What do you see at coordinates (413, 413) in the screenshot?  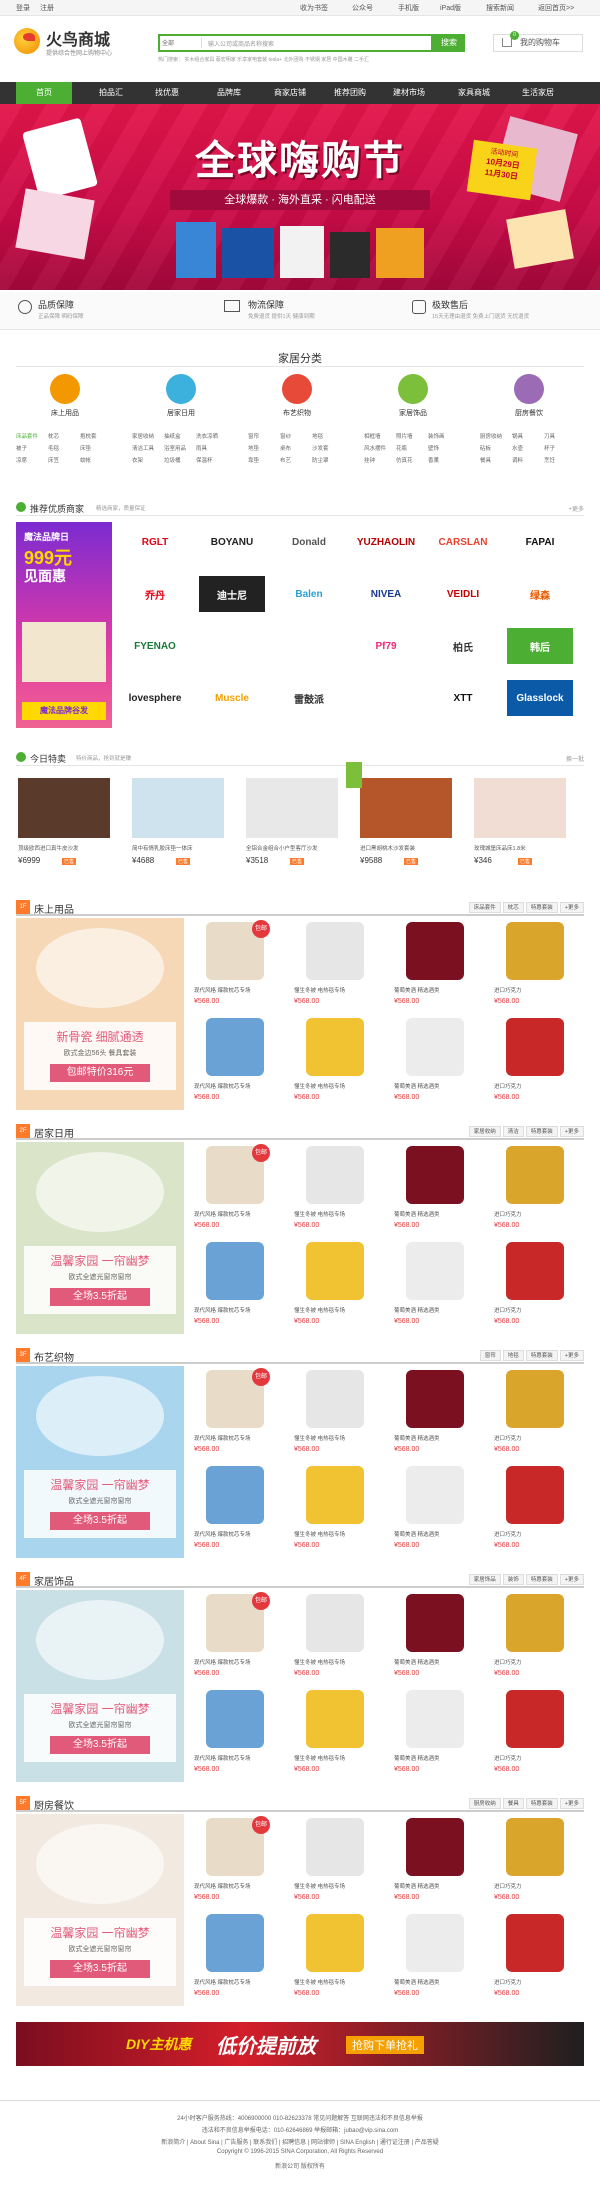 I see `category-name: 家居饰品` at bounding box center [413, 413].